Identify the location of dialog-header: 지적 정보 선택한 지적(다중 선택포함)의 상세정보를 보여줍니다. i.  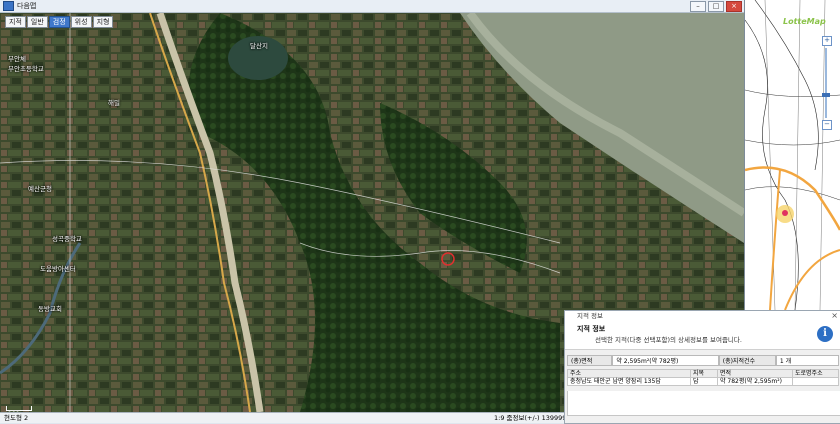
(702, 335).